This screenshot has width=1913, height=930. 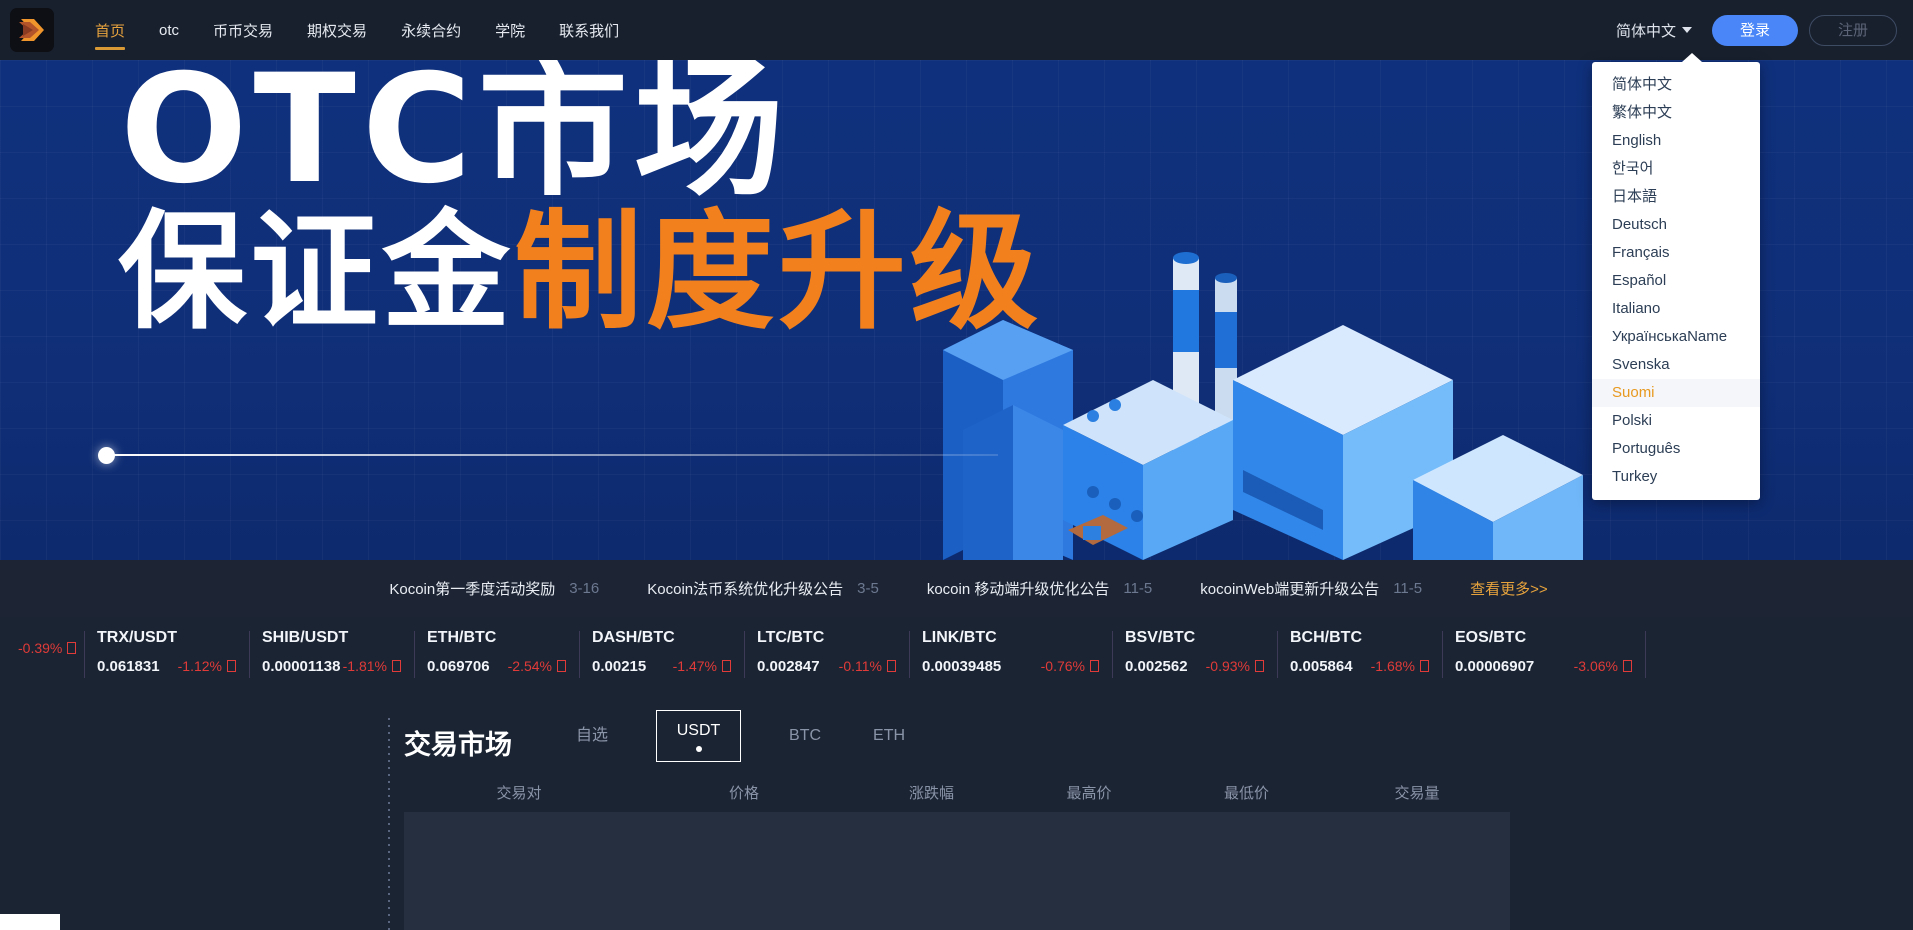 I want to click on language-option-portugues: Português, so click(x=1676, y=449).